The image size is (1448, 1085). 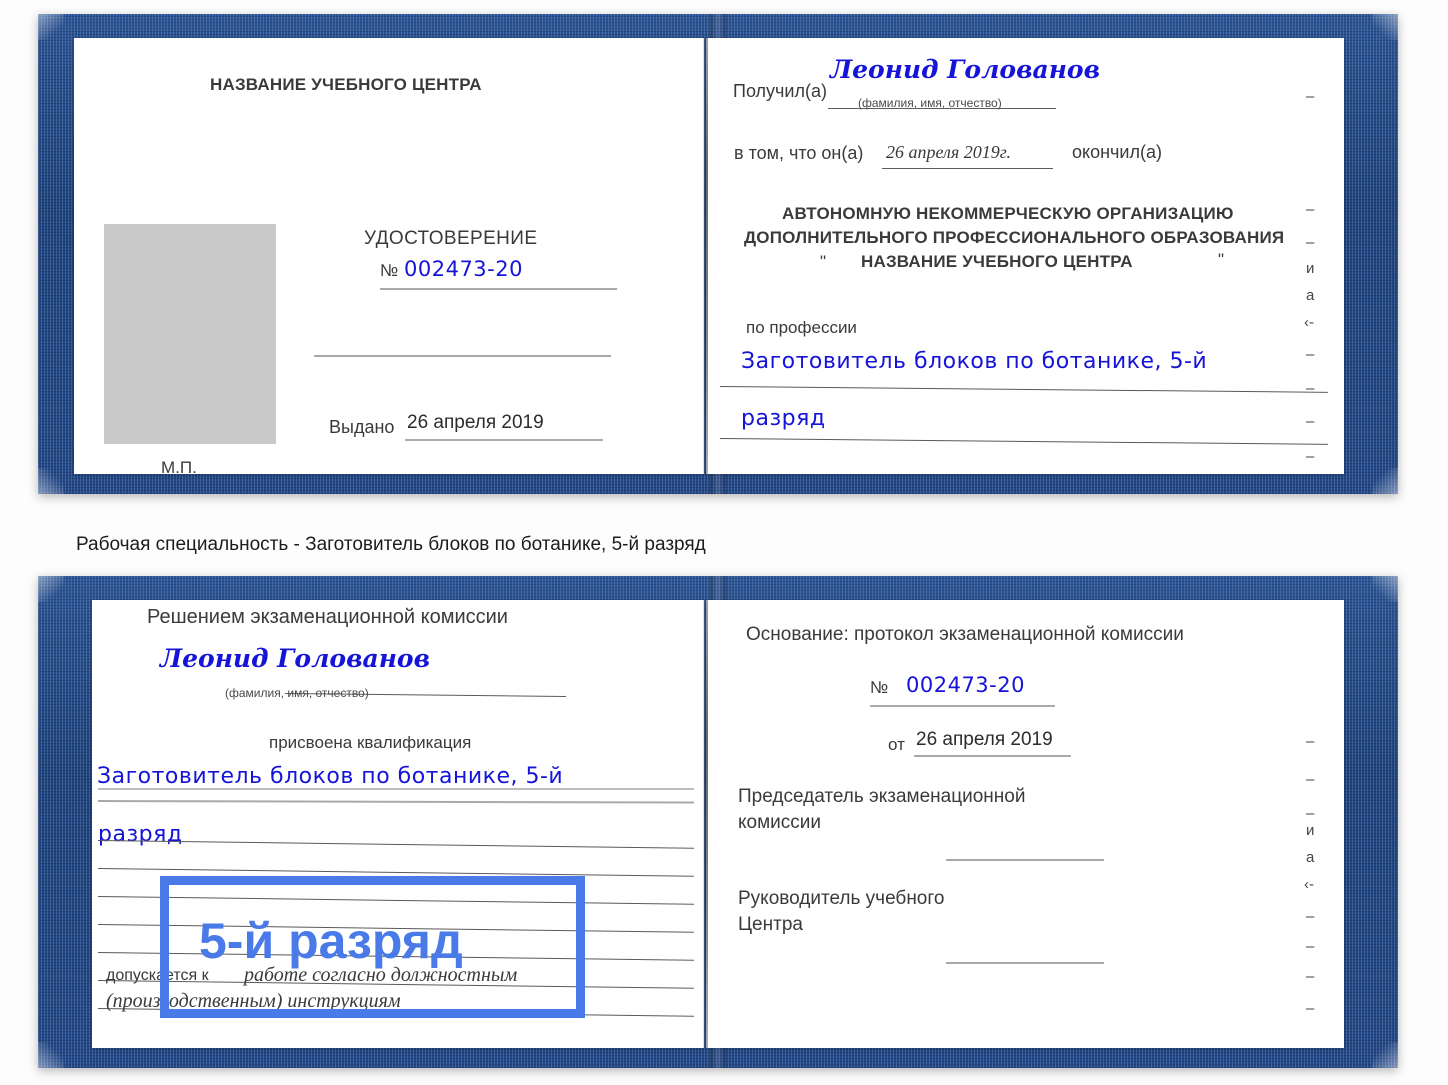 I want to click on profession-value-line-1: Заготовитель блоков по ботанике, 5-й, so click(x=974, y=361).